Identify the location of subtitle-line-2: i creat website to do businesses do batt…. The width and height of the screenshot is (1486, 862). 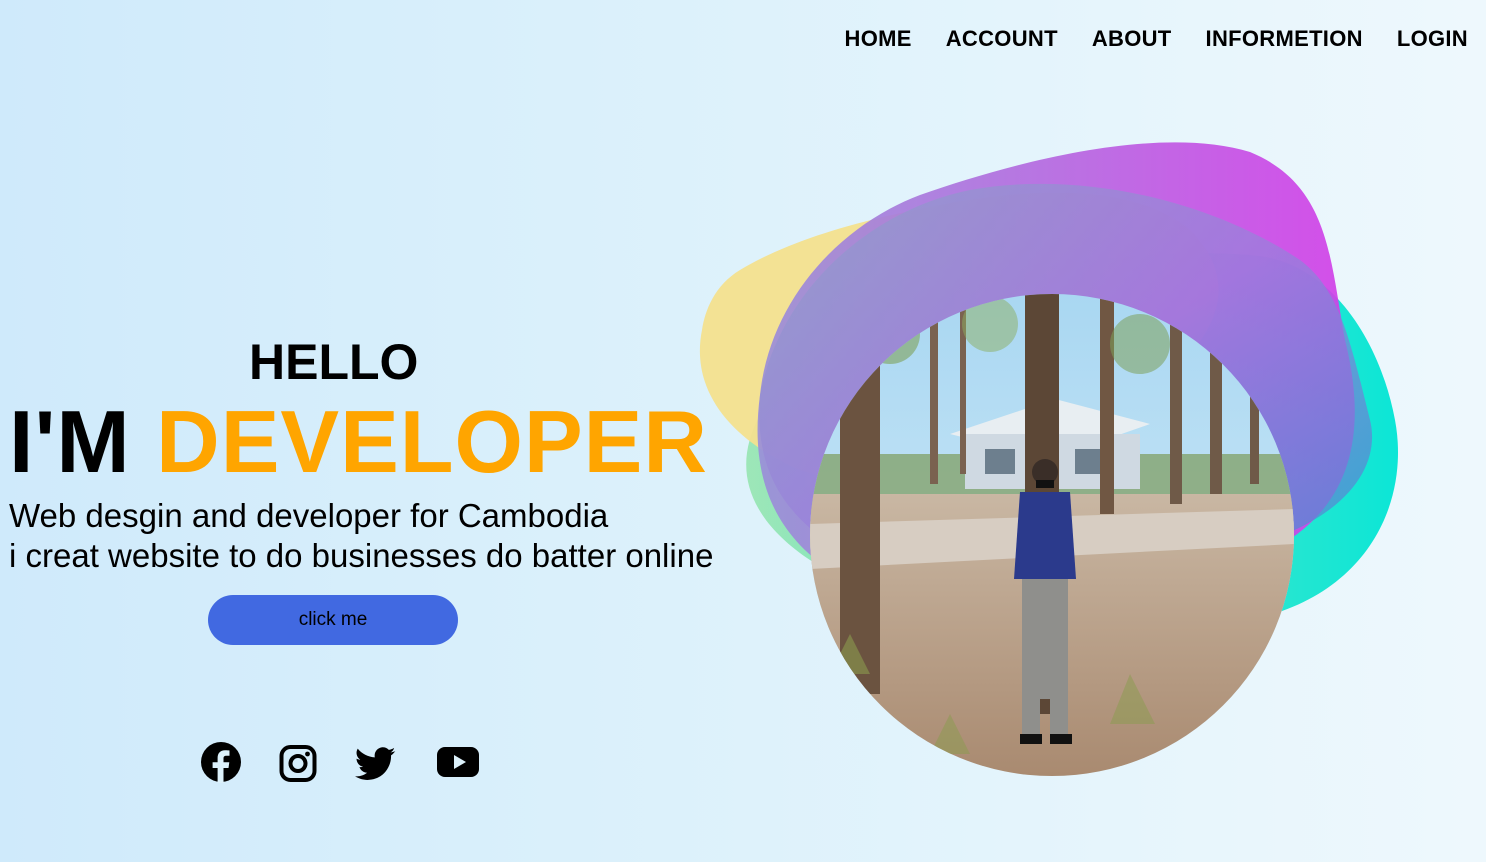
(361, 555).